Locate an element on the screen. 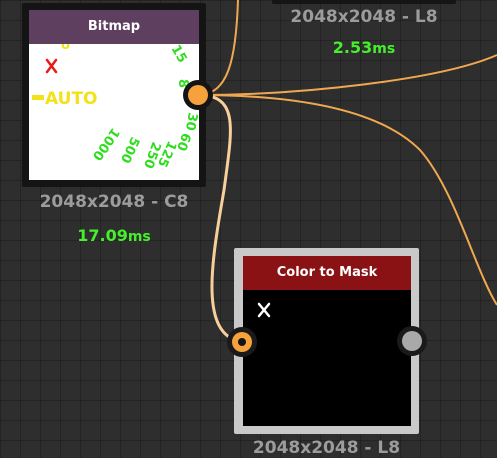 The image size is (497, 458). bitmap-output-port is located at coordinates (198, 95).